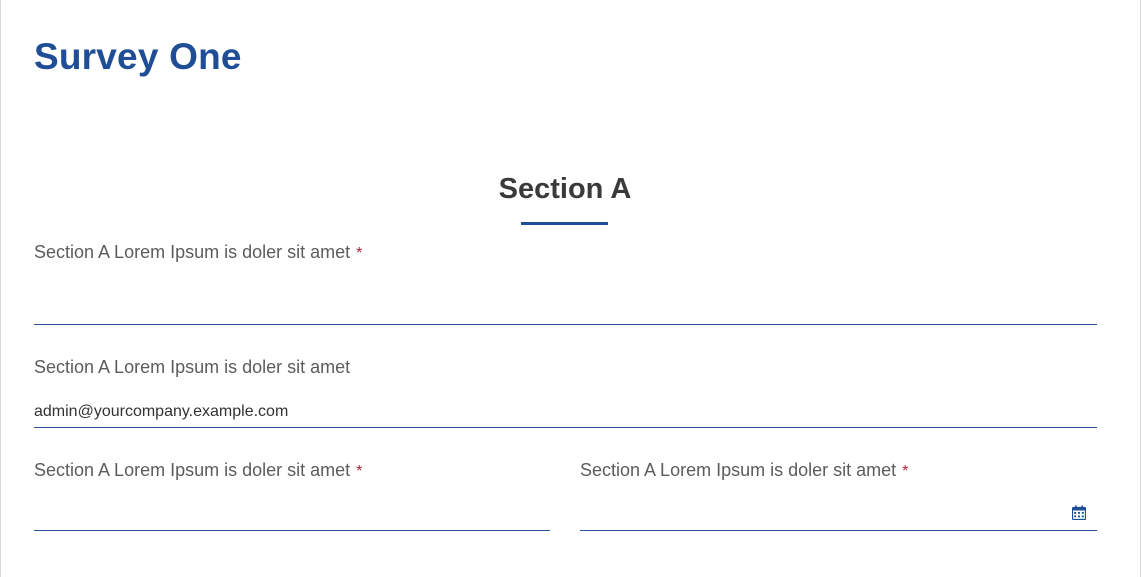  What do you see at coordinates (192, 252) in the screenshot?
I see `question-1-label-text: Section A Lorem Ipsum is doler sit amet` at bounding box center [192, 252].